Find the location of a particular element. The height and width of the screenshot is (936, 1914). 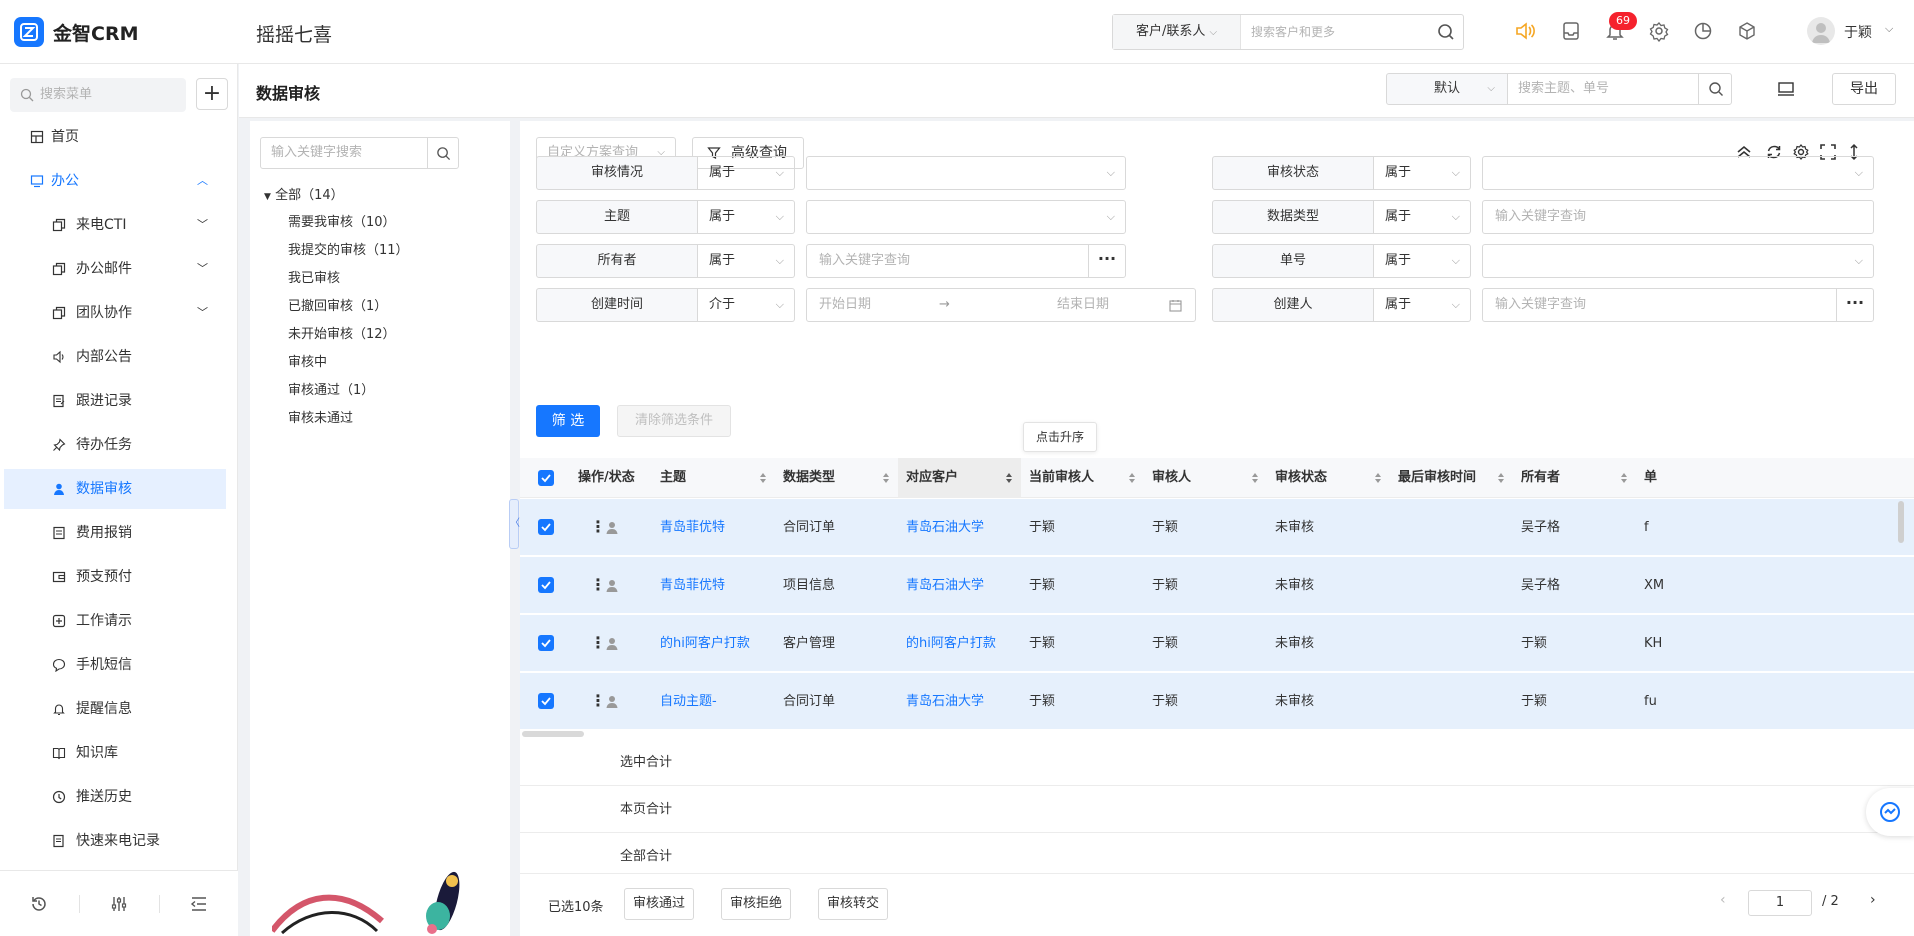

history-icon is located at coordinates (39, 904).